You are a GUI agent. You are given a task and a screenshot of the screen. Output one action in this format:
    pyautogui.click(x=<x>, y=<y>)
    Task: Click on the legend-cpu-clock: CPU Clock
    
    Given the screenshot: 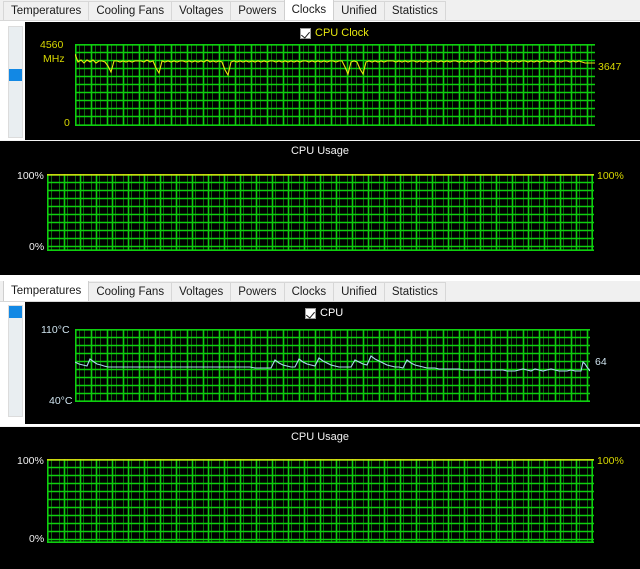 What is the action you would take?
    pyautogui.click(x=334, y=33)
    